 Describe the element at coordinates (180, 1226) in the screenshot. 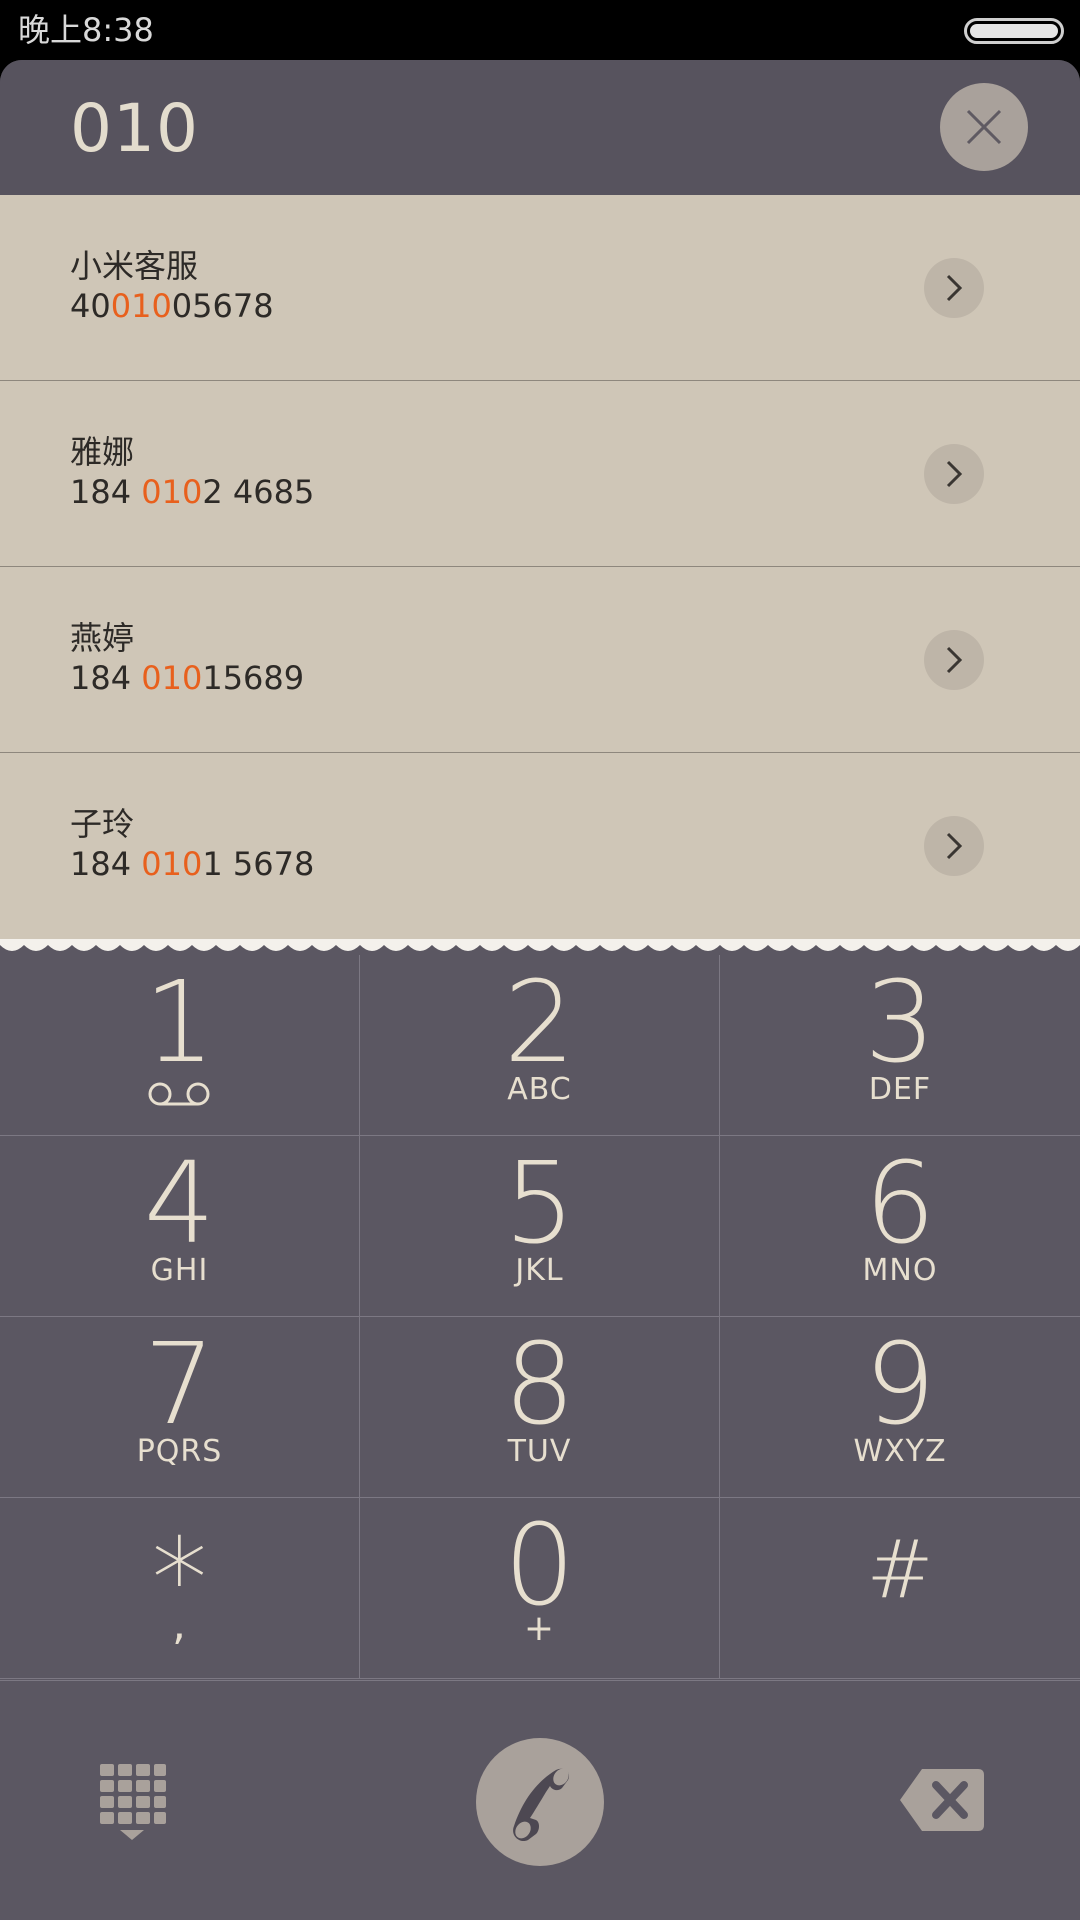

I see `key-4: 4 GHI` at that location.